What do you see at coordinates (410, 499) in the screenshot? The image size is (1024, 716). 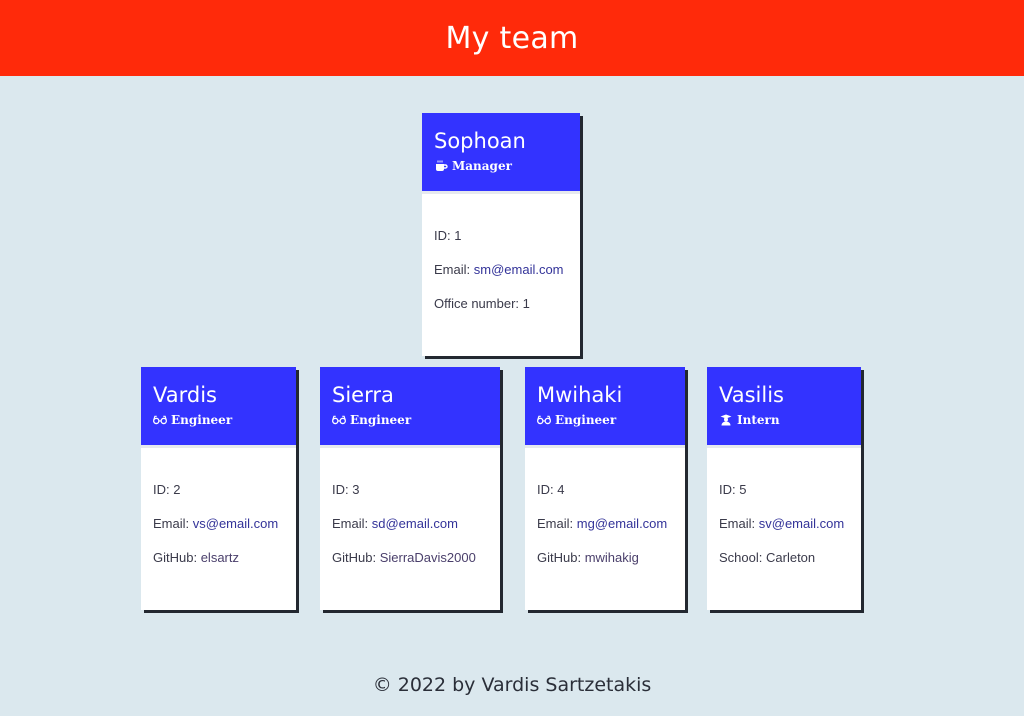 I see `employee-id: ID: 3` at bounding box center [410, 499].